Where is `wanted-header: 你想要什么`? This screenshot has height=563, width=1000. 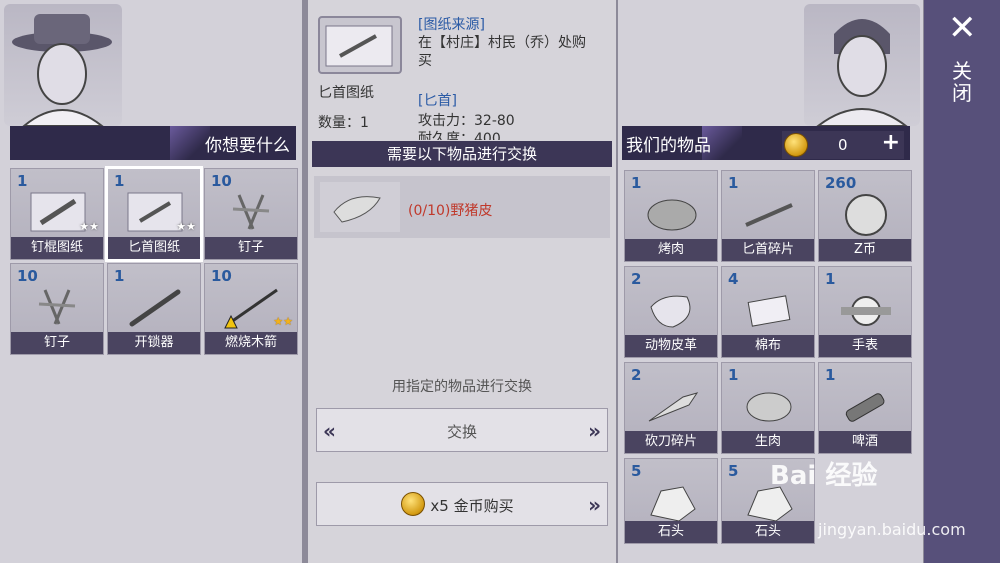 wanted-header: 你想要什么 is located at coordinates (153, 143).